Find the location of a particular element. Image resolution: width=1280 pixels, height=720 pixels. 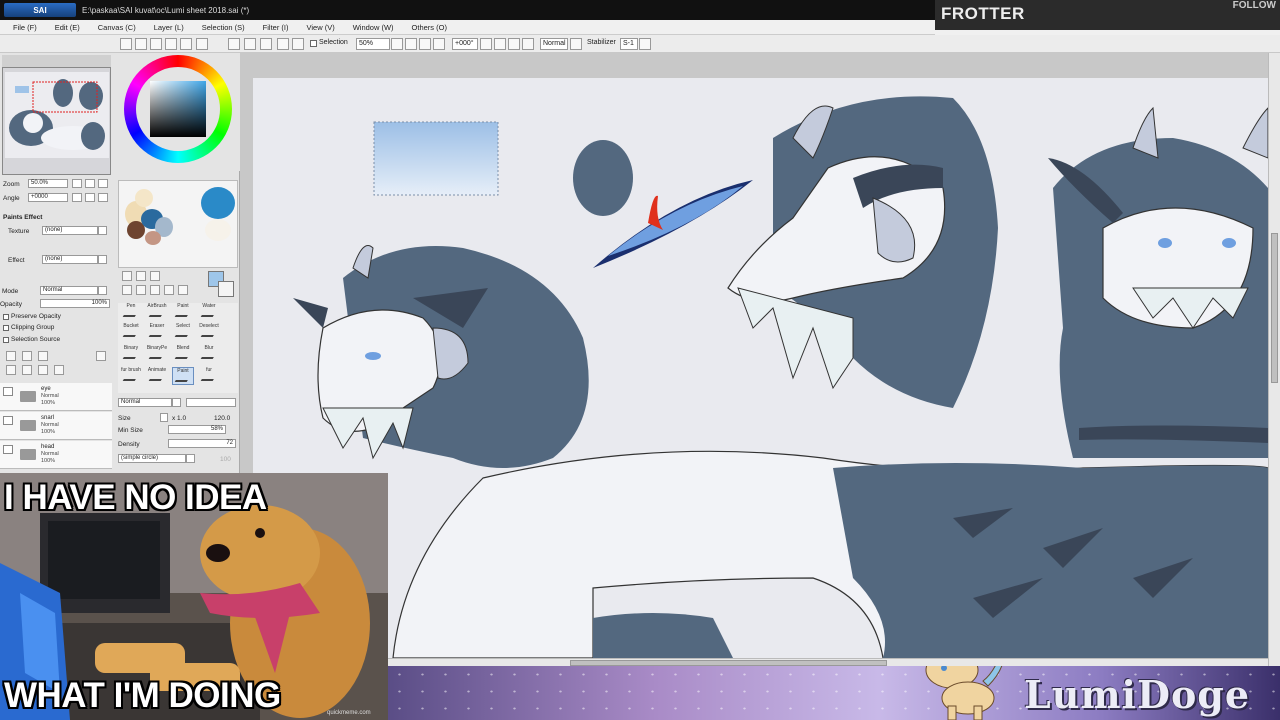

blend-mode-field: Normal is located at coordinates (554, 44).